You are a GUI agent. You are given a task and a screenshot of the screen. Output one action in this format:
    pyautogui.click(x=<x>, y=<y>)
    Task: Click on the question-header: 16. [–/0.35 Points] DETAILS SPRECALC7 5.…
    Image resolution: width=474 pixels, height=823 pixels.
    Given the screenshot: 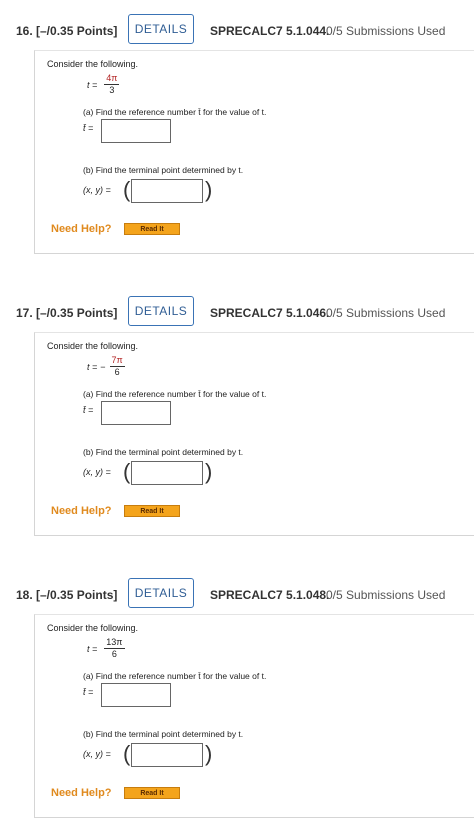 What is the action you would take?
    pyautogui.click(x=237, y=31)
    